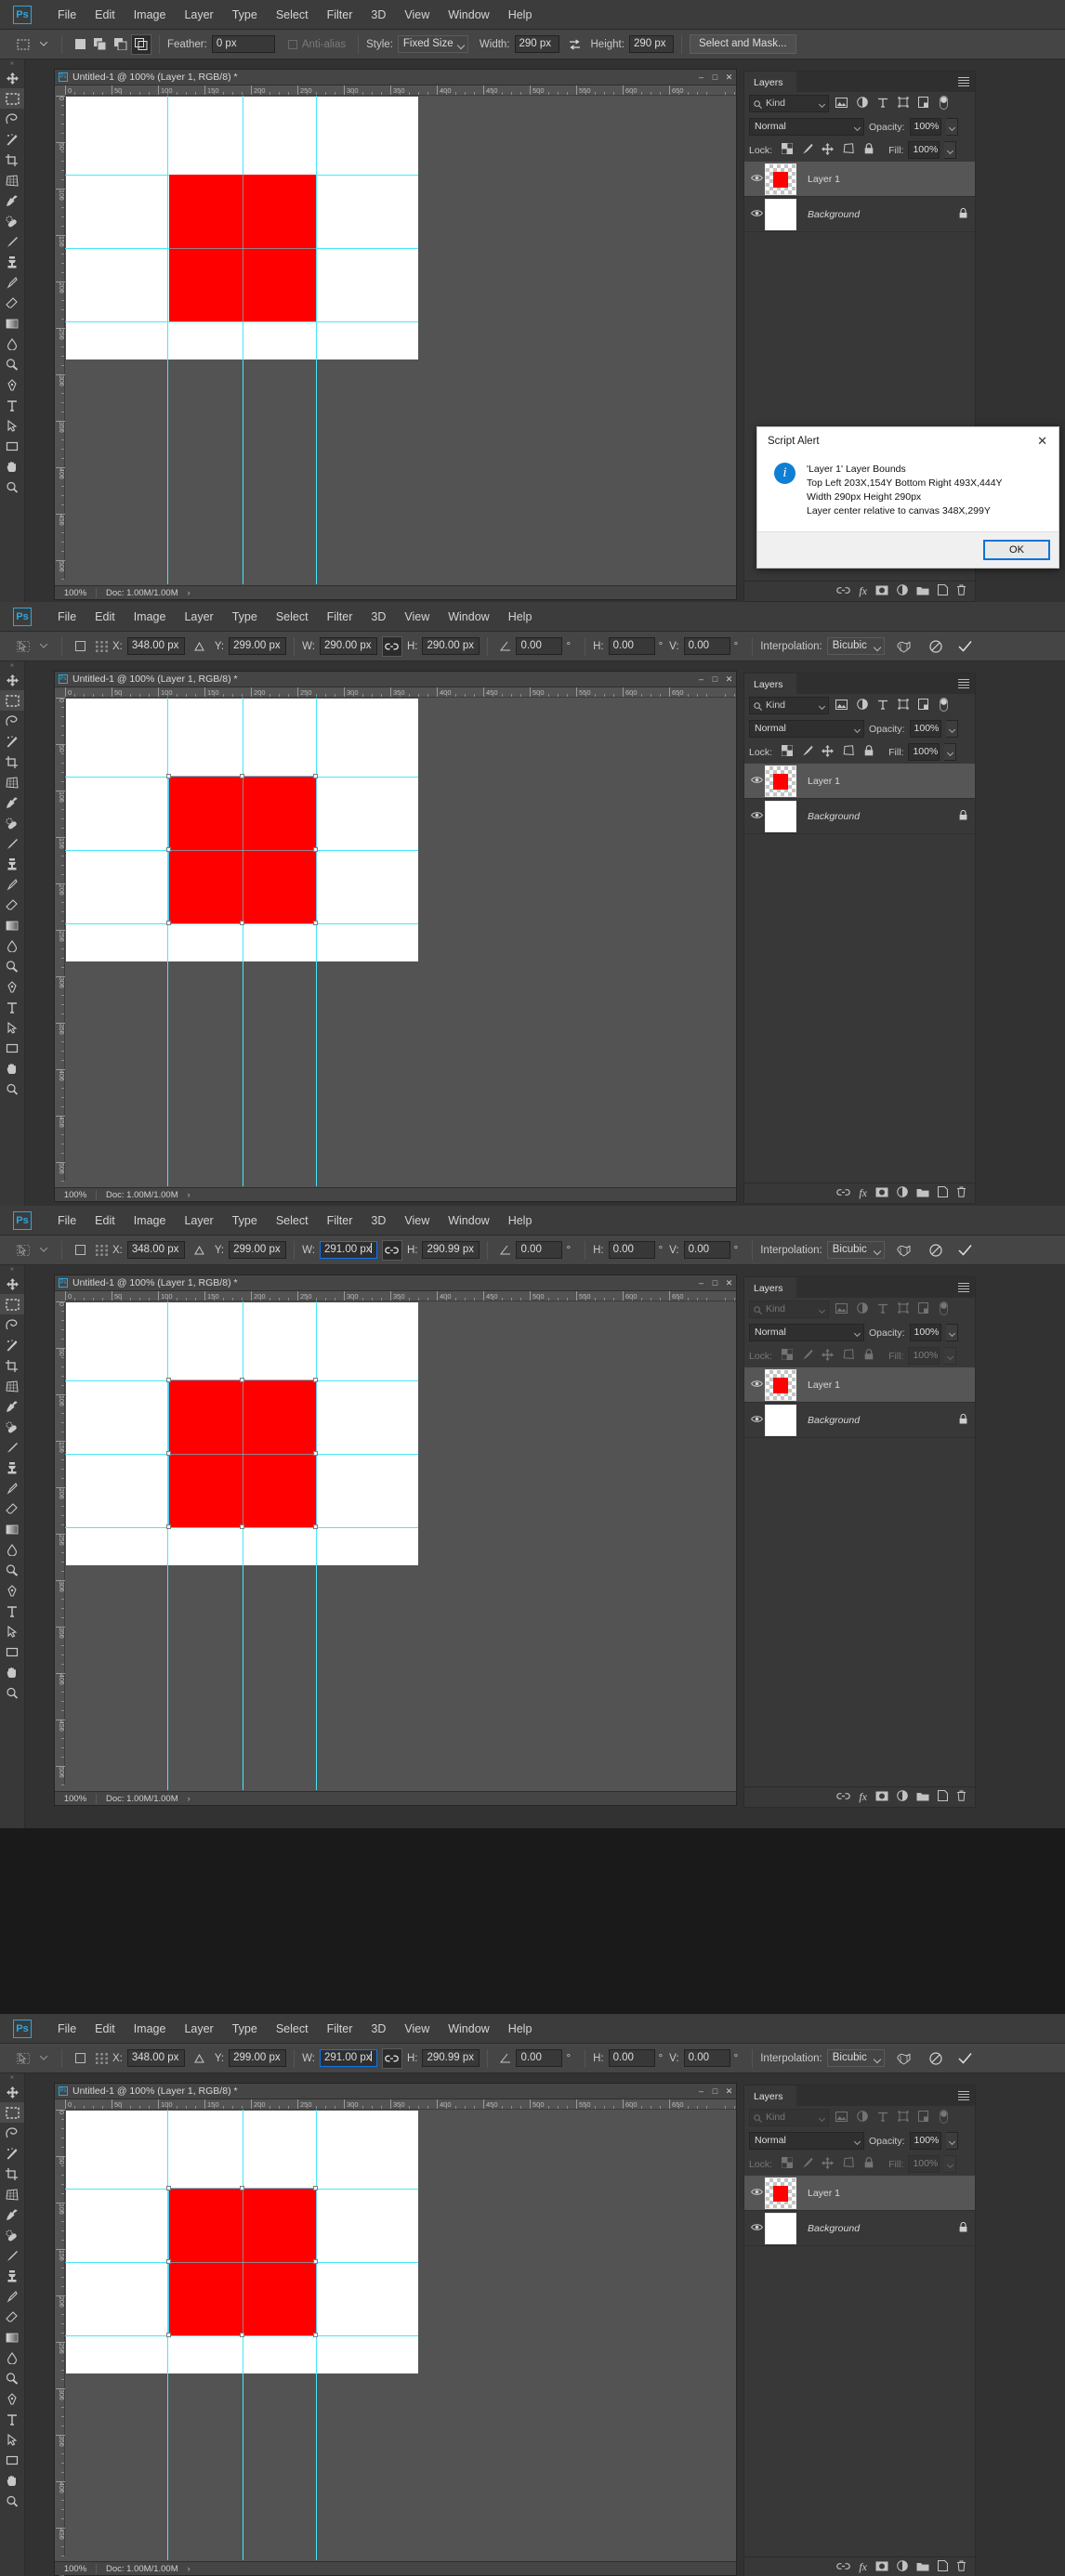  I want to click on fill-input: 100%, so click(924, 150).